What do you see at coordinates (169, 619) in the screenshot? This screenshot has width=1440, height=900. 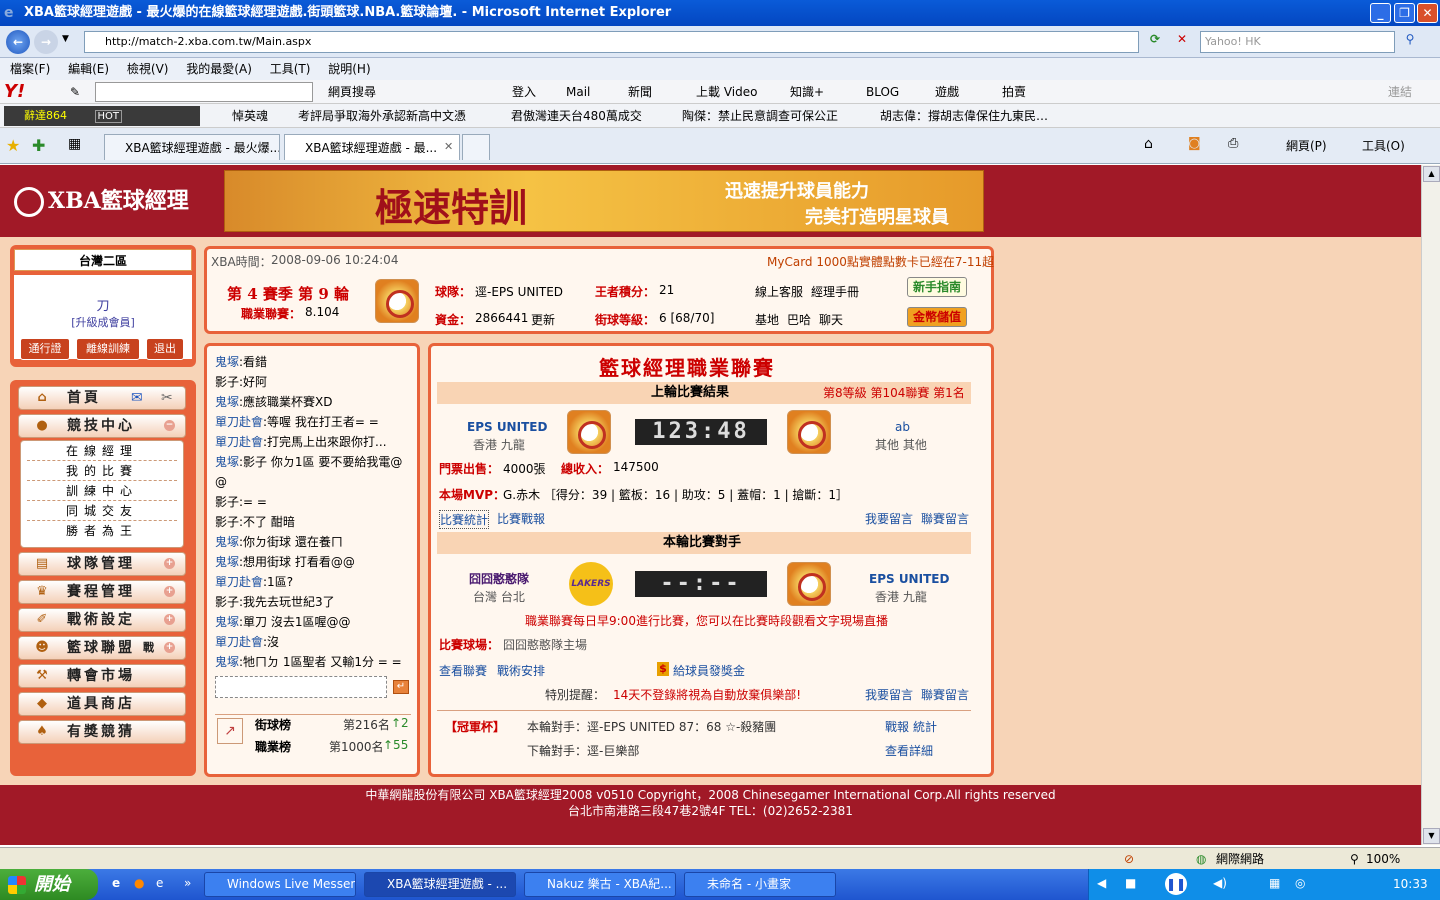 I see `expand-icon: +` at bounding box center [169, 619].